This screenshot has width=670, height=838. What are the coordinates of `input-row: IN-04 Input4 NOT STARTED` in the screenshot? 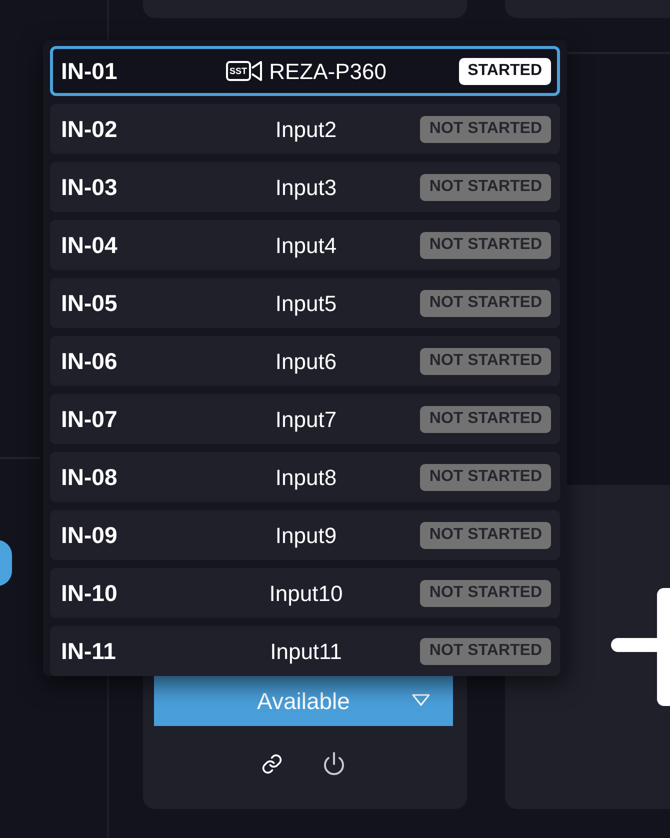 It's located at (305, 245).